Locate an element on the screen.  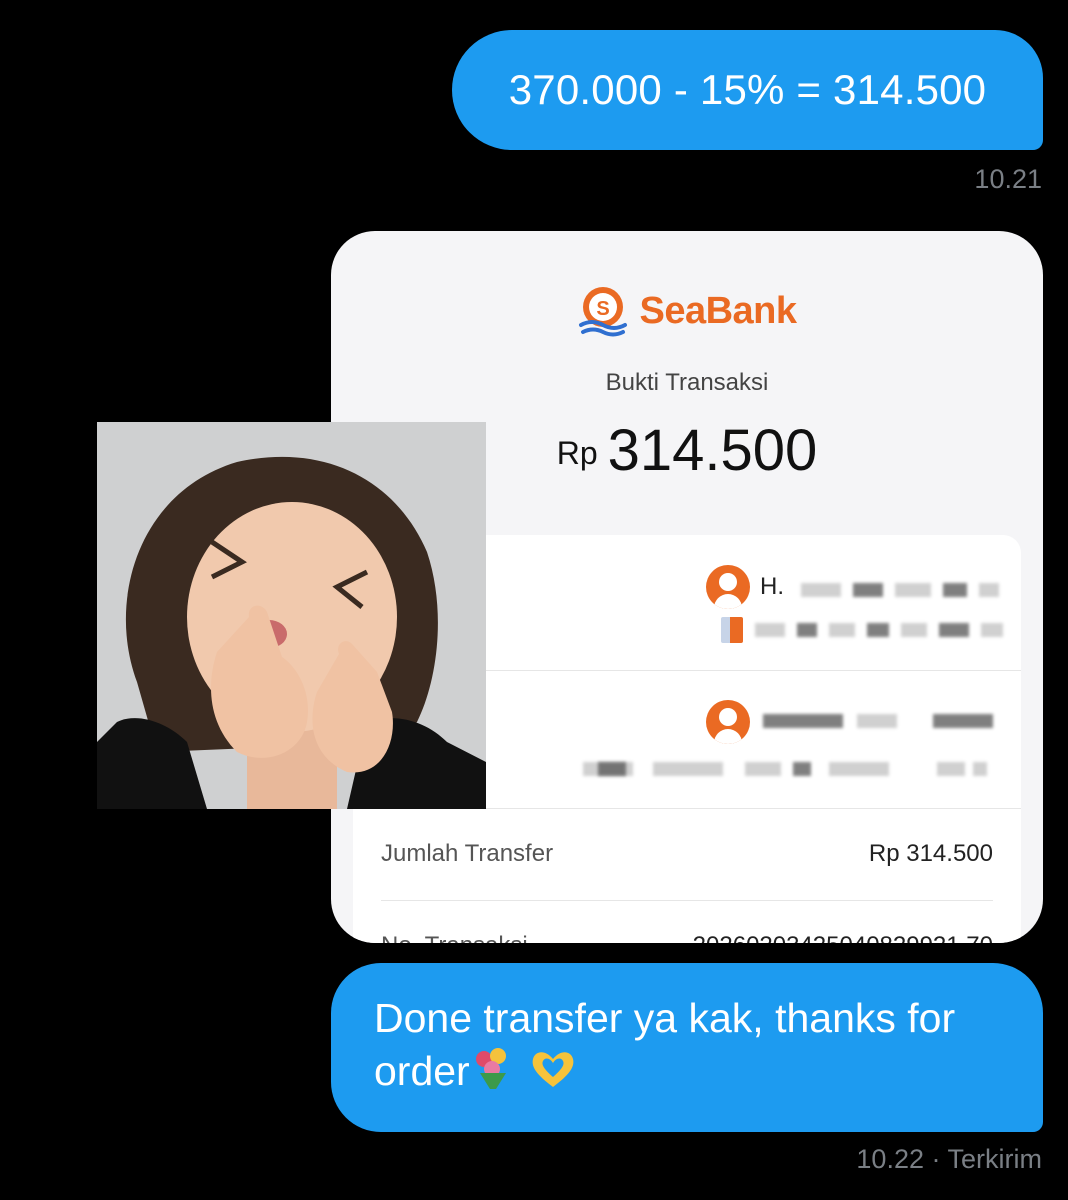
message-bubble-calculation: 370.000 - 15% = 314.500 is located at coordinates (747, 90).